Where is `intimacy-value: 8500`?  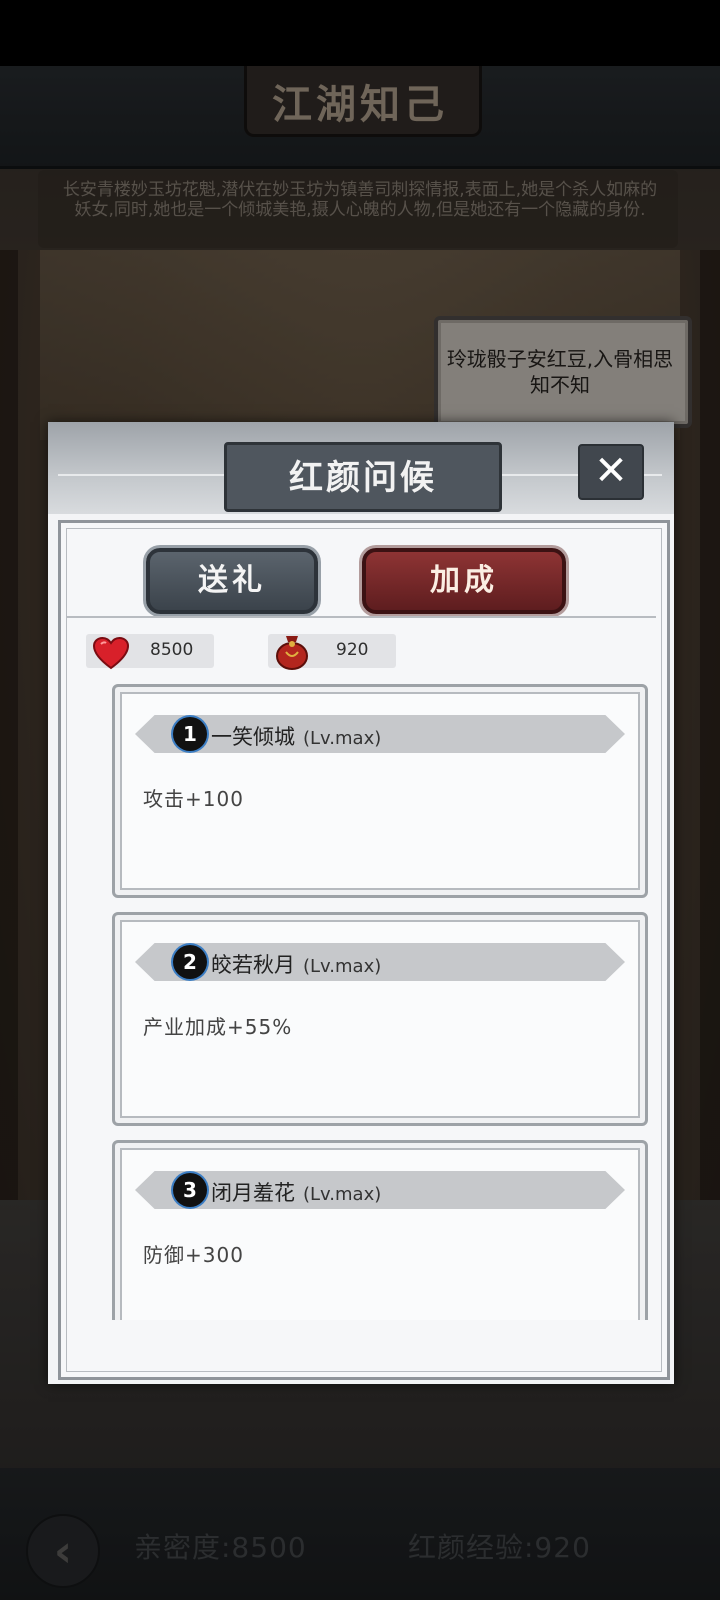
intimacy-value: 8500 is located at coordinates (172, 650).